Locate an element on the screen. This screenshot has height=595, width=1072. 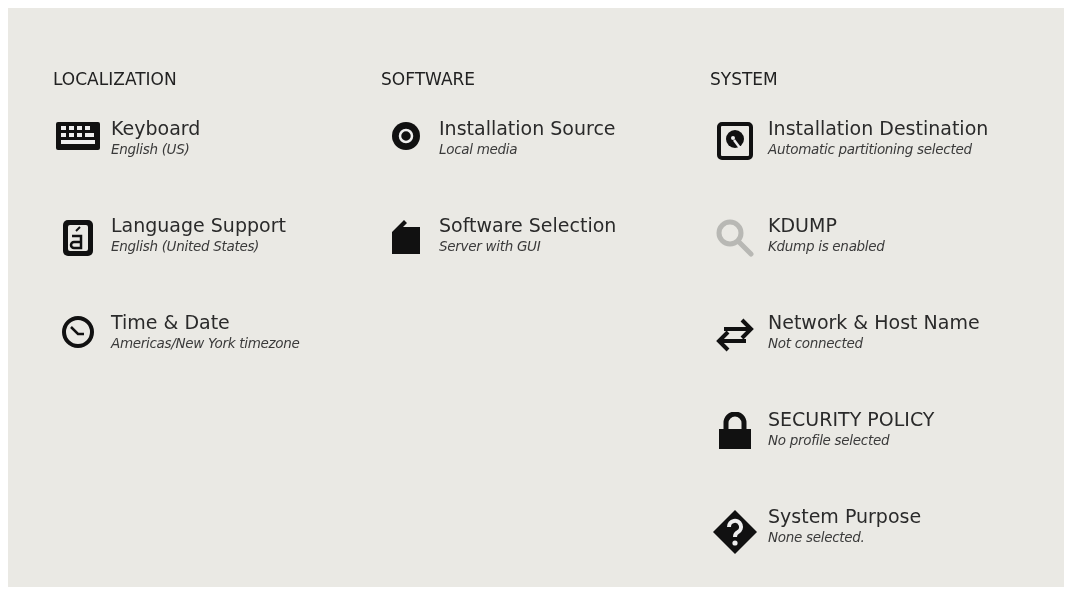
keyboard-icon is located at coordinates (78, 136).